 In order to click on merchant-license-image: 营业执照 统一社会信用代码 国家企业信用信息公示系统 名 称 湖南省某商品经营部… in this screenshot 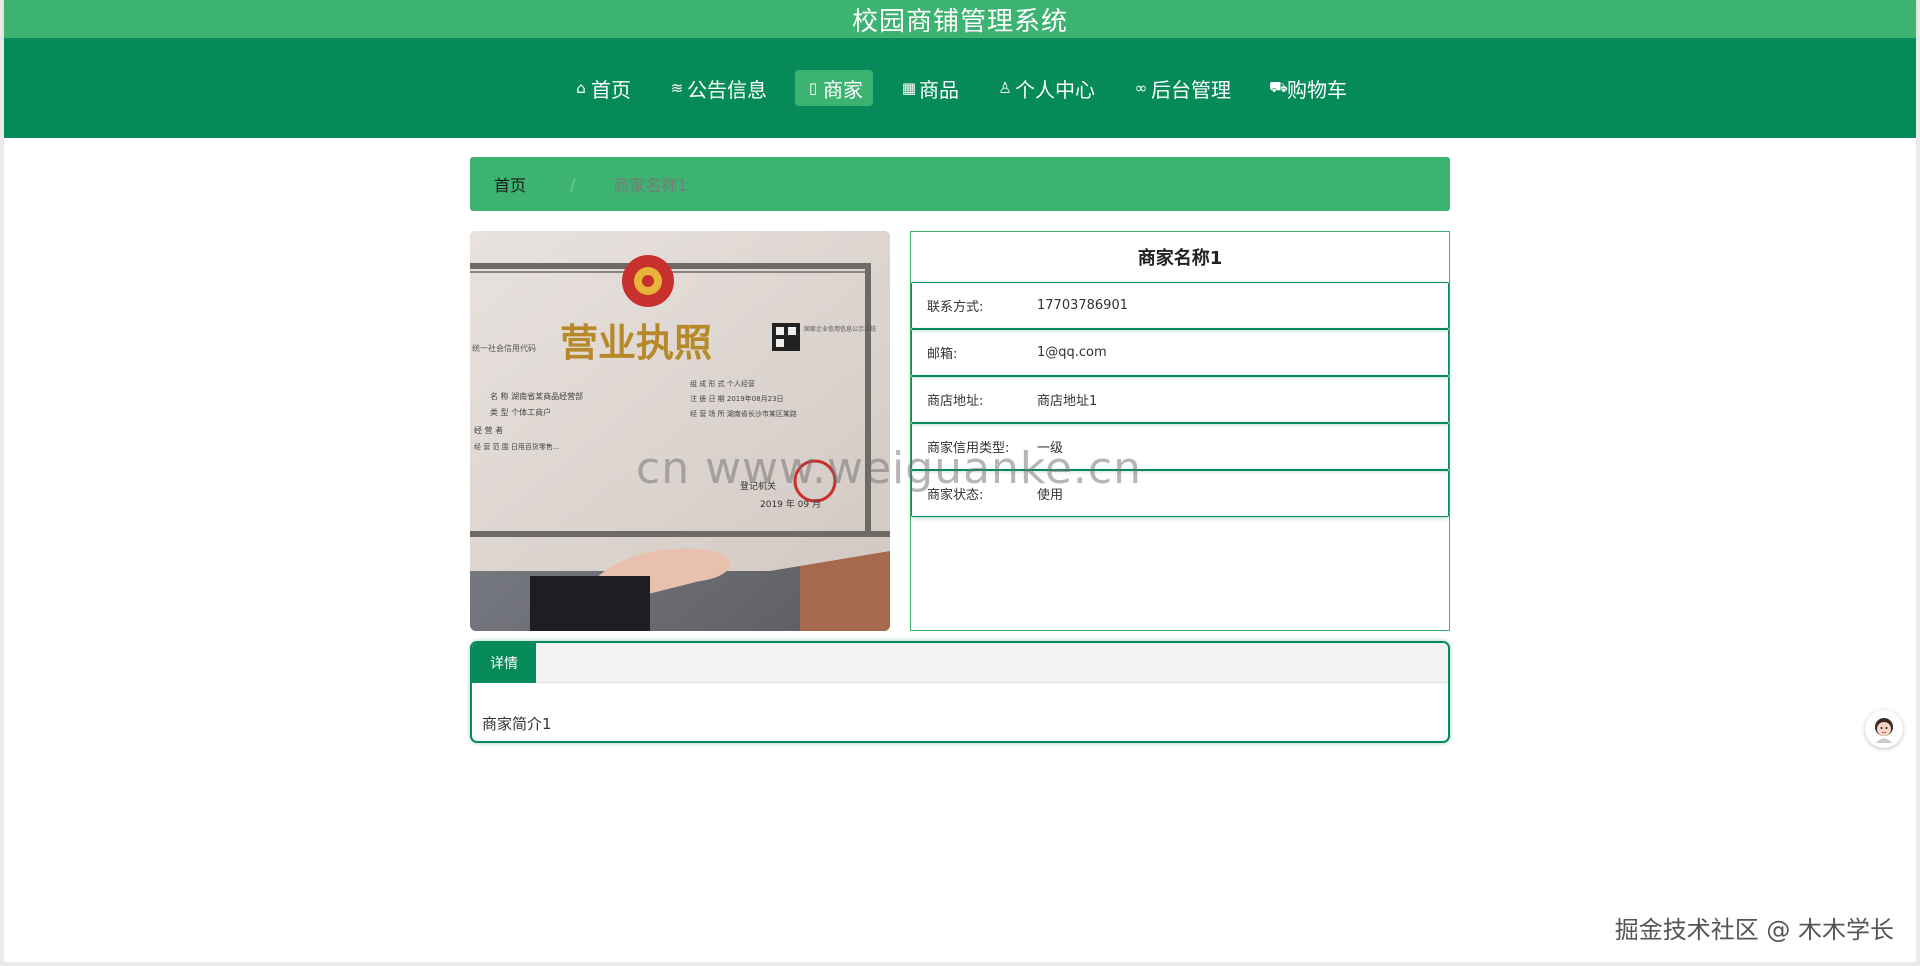, I will do `click(680, 431)`.